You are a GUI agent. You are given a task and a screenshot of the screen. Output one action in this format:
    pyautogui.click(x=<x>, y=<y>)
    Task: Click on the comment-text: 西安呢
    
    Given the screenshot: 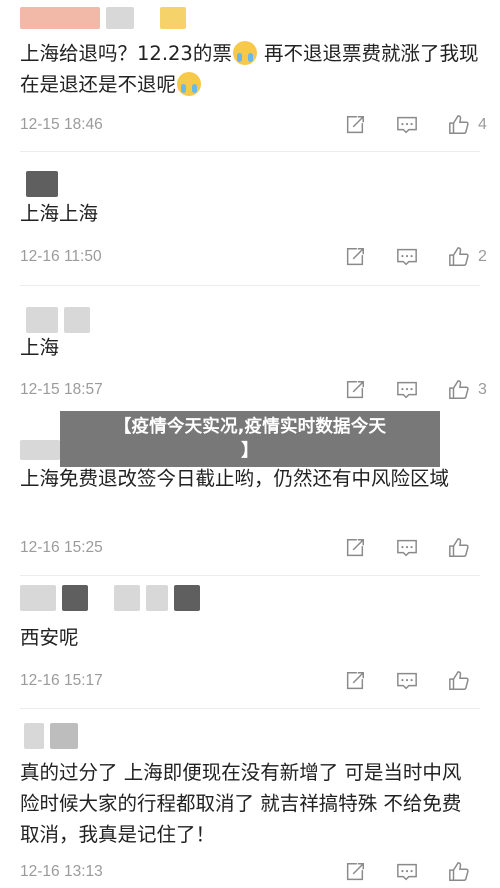 What is the action you would take?
    pyautogui.click(x=49, y=637)
    